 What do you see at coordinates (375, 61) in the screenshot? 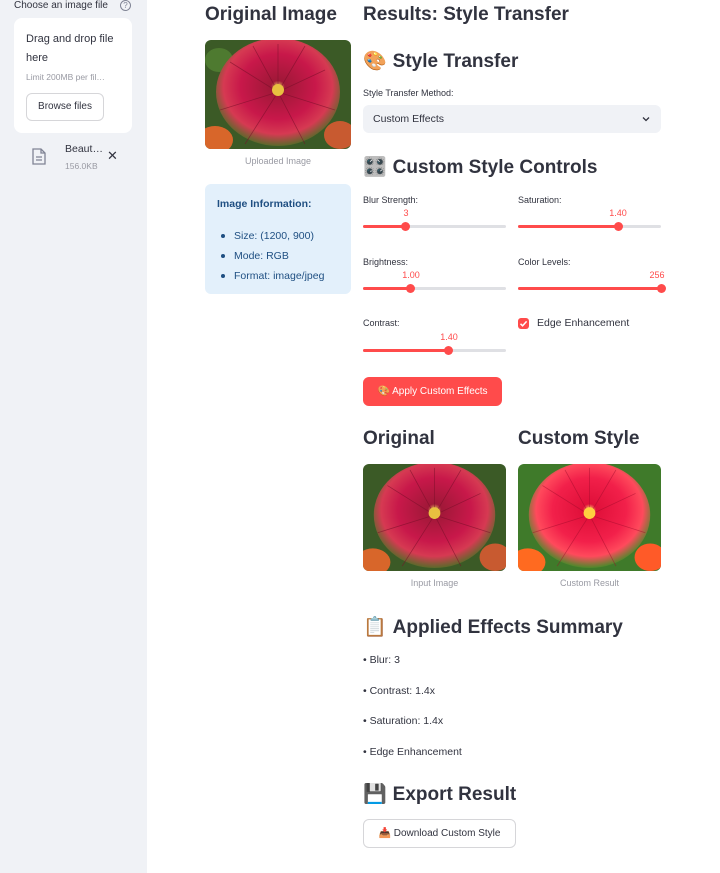
I see `palette-icon: 🎨` at bounding box center [375, 61].